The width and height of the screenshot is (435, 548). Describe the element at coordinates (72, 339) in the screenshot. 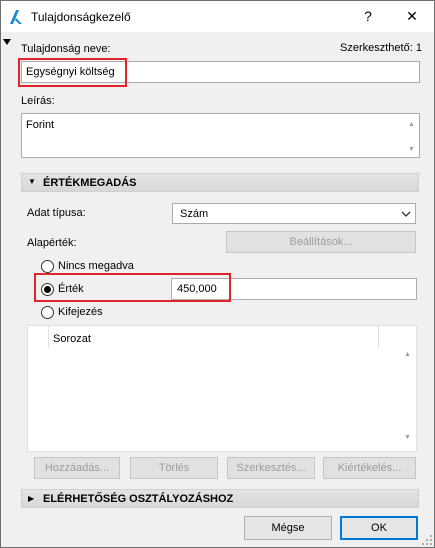

I see `list-header-sequence: Sorozat` at that location.